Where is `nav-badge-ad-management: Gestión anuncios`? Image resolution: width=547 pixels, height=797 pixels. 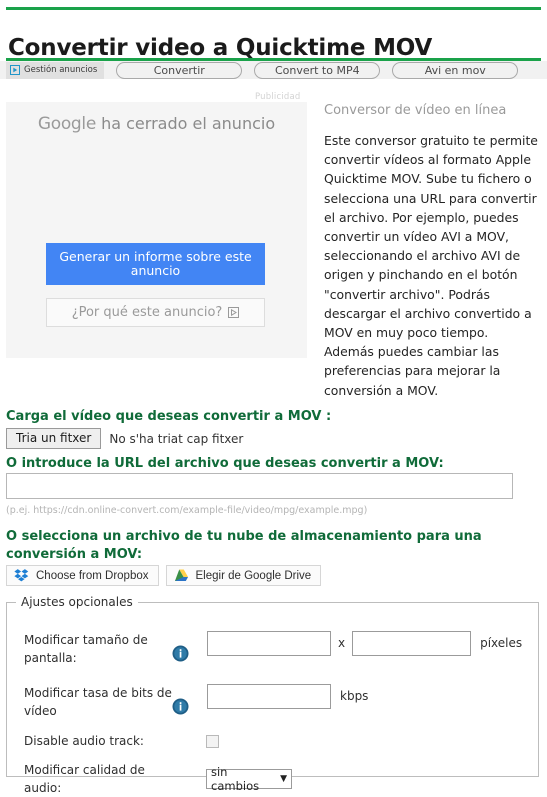 nav-badge-ad-management: Gestión anuncios is located at coordinates (55, 70).